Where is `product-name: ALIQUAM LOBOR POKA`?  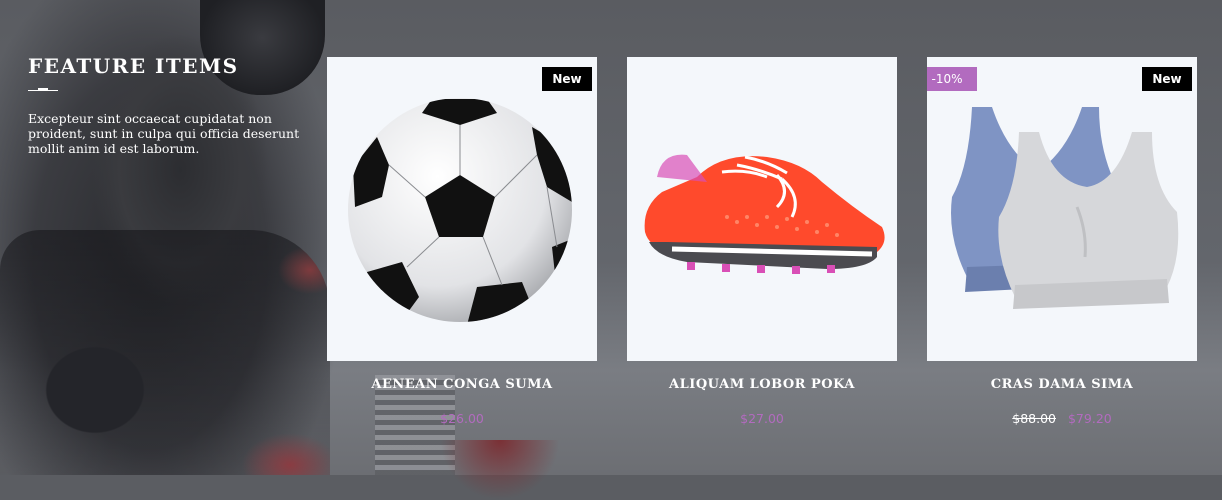 product-name: ALIQUAM LOBOR POKA is located at coordinates (762, 387).